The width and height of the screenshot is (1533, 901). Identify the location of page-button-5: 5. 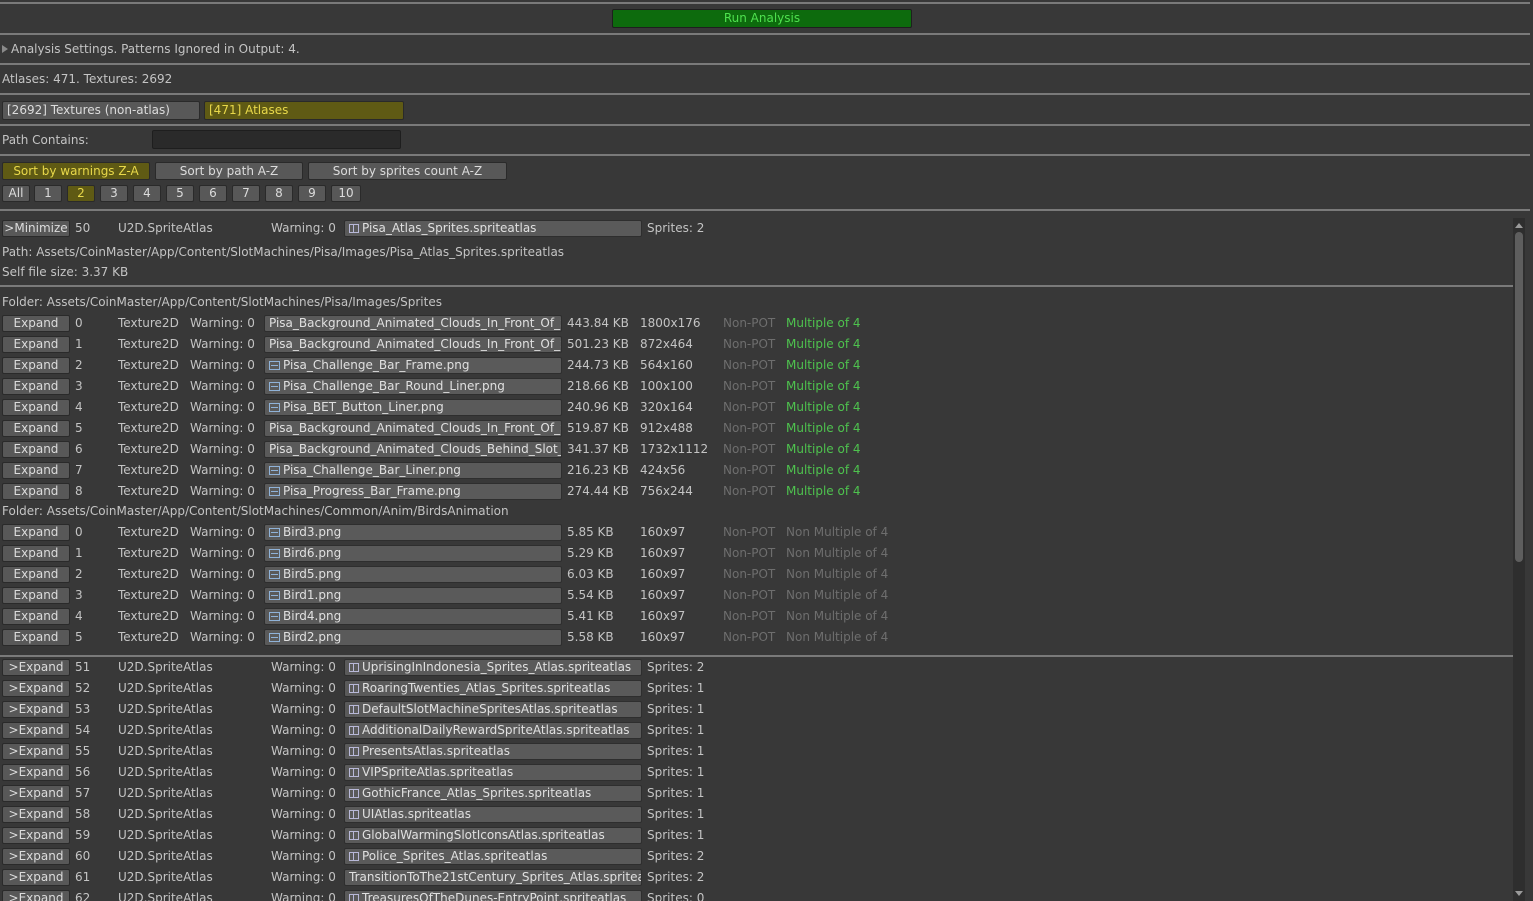
(180, 193).